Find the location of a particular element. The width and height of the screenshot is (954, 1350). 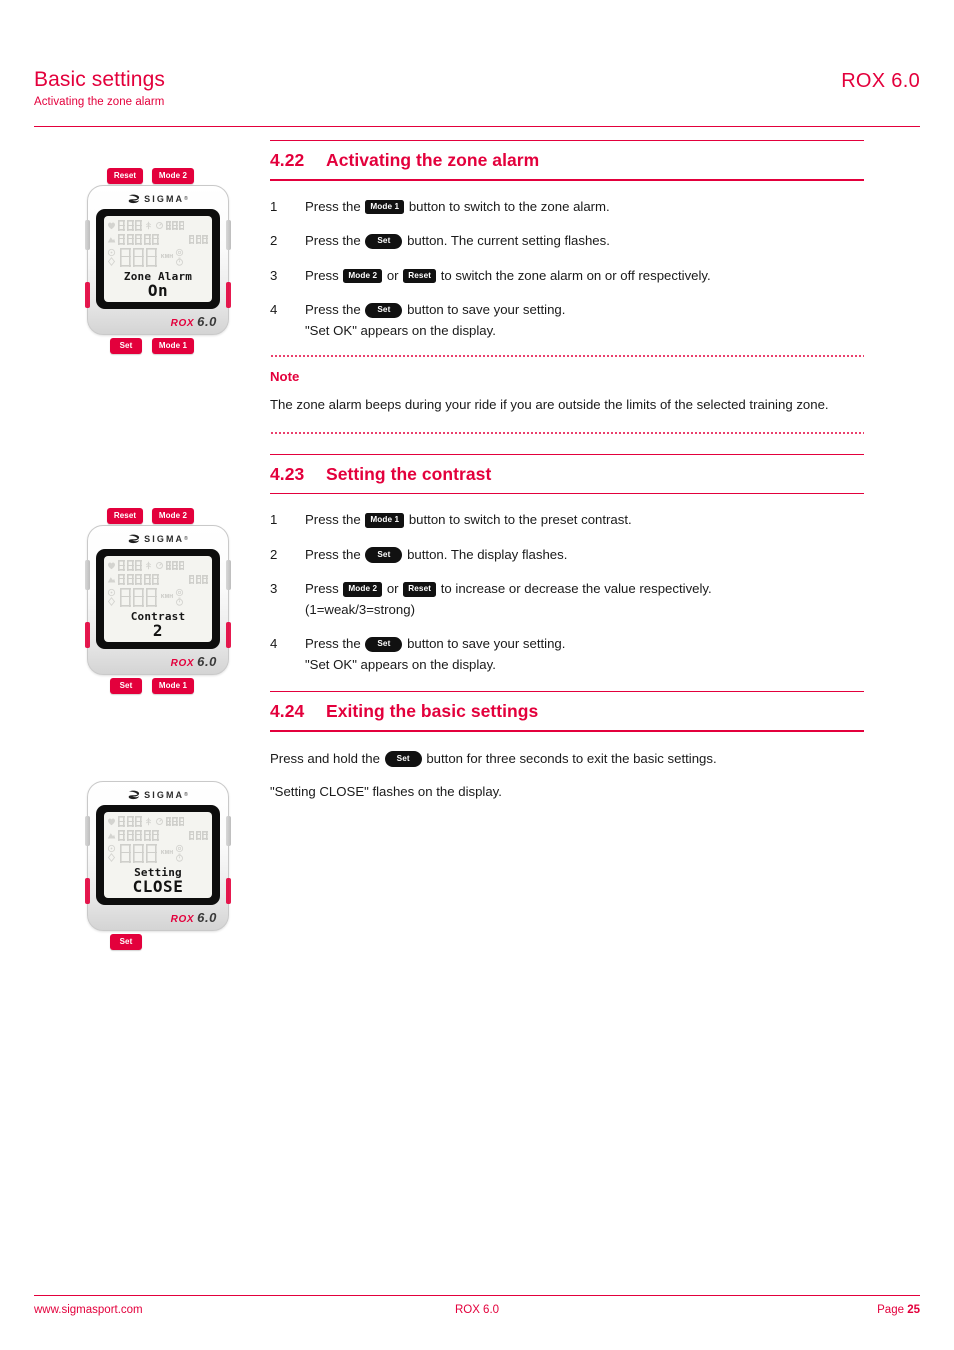

page-footer: www.sigmasport.com ROX 6.0 Page 25 is located at coordinates (477, 1313).